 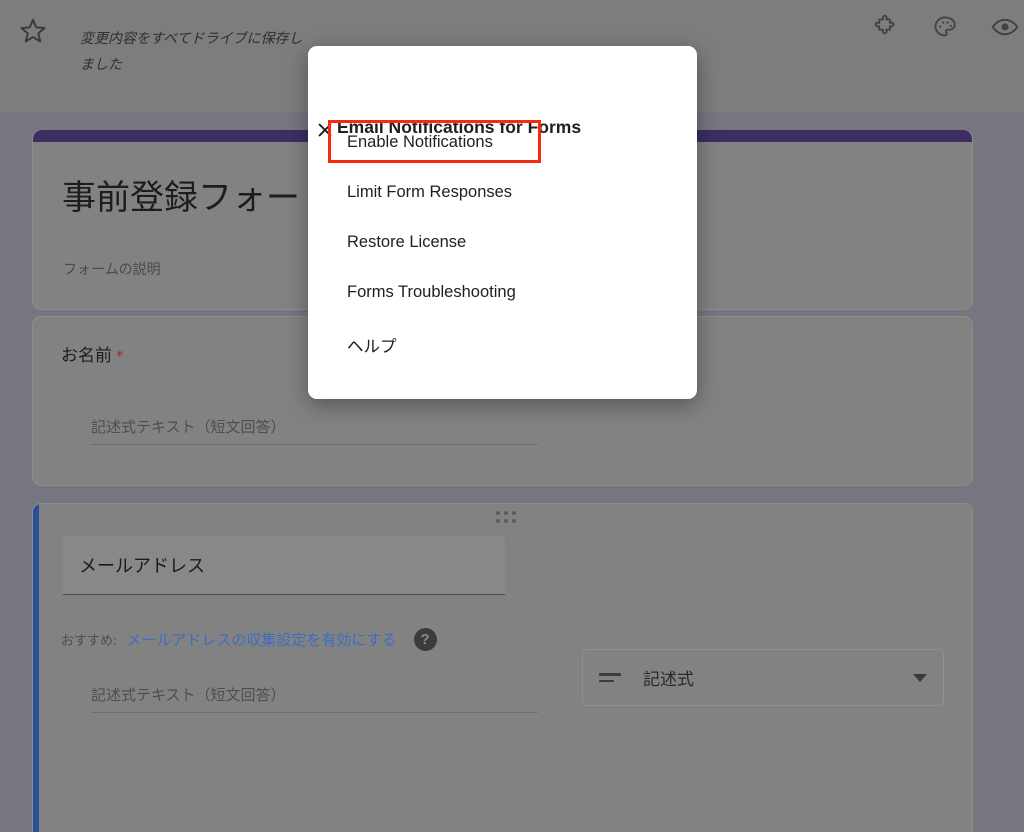 What do you see at coordinates (188, 427) in the screenshot?
I see `question-1-answer-placeholder: 記述式テキスト（短文回答）` at bounding box center [188, 427].